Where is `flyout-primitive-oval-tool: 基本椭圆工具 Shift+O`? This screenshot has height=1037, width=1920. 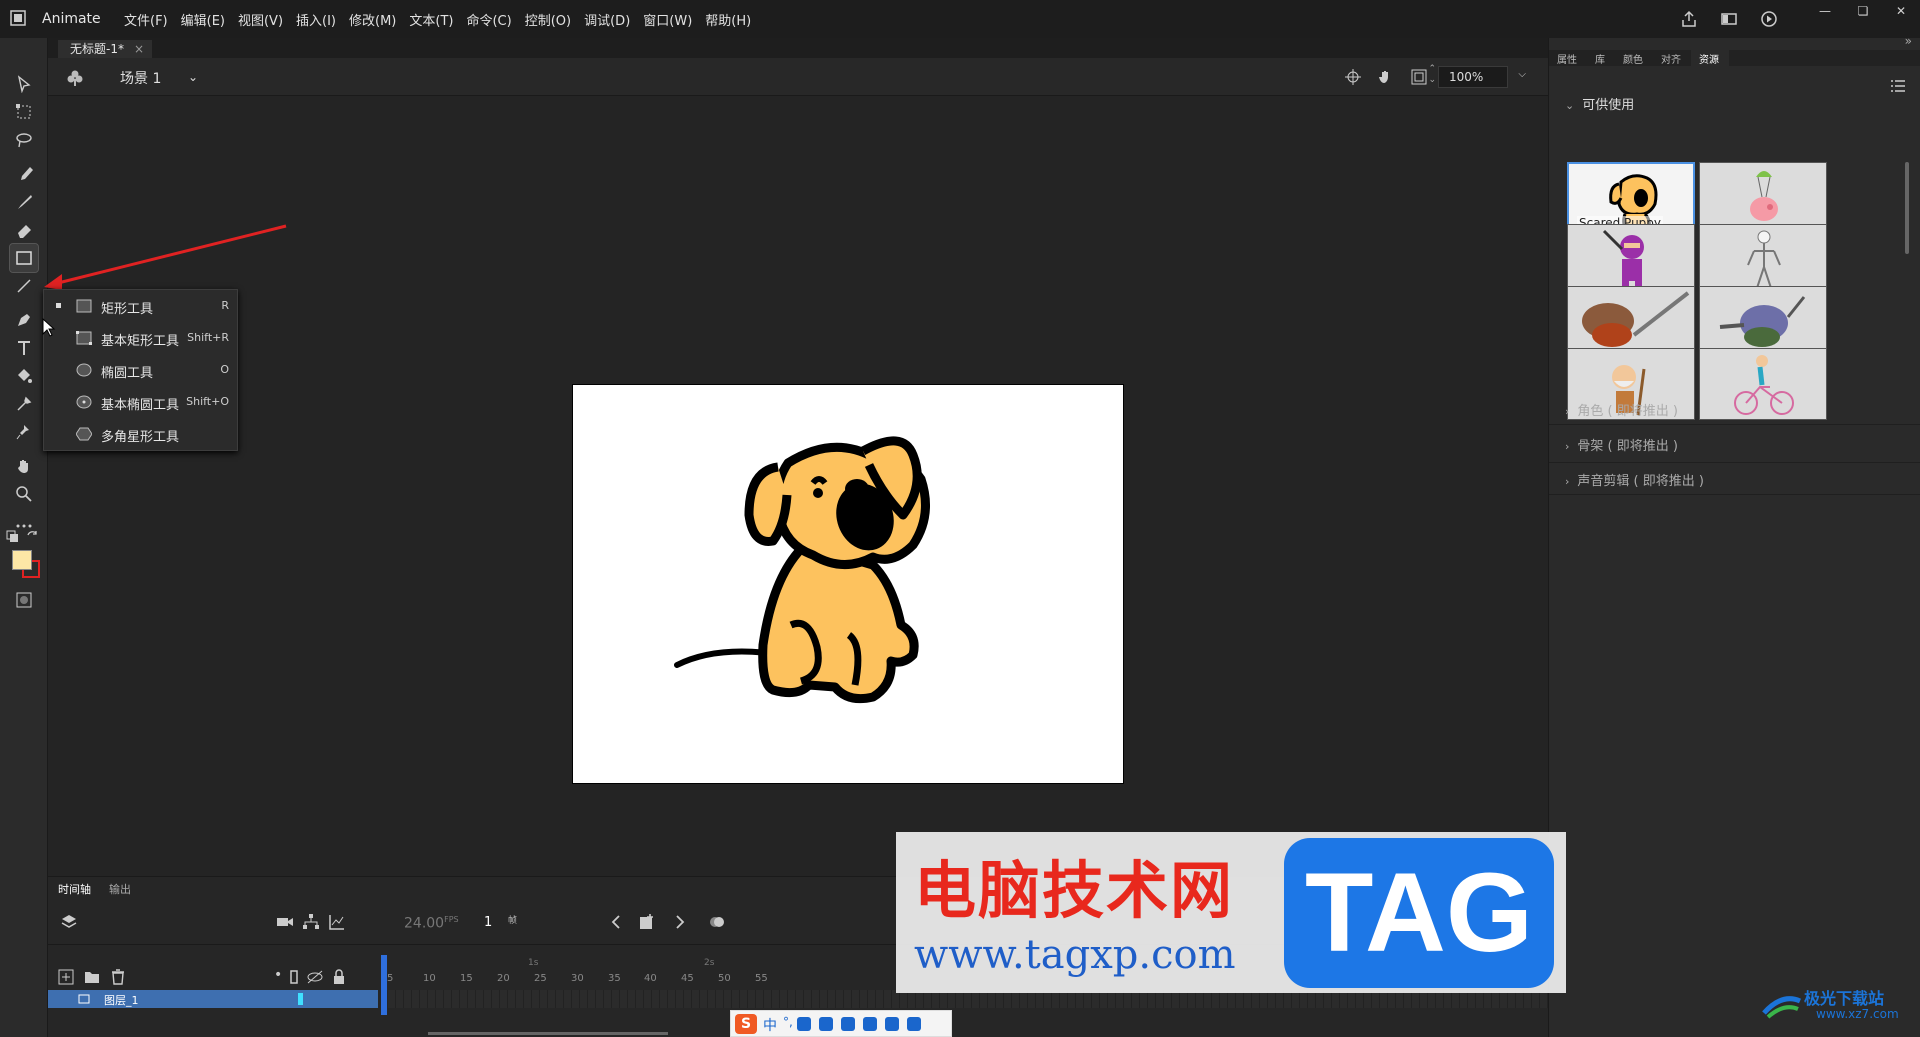
flyout-primitive-oval-tool: 基本椭圆工具 Shift+O is located at coordinates (141, 402).